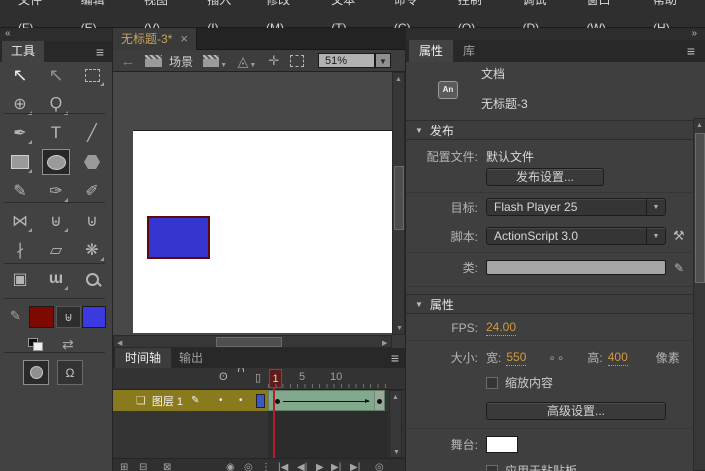  What do you see at coordinates (100, 52) in the screenshot?
I see `tools-panel-menu-icon: ≡` at bounding box center [100, 52].